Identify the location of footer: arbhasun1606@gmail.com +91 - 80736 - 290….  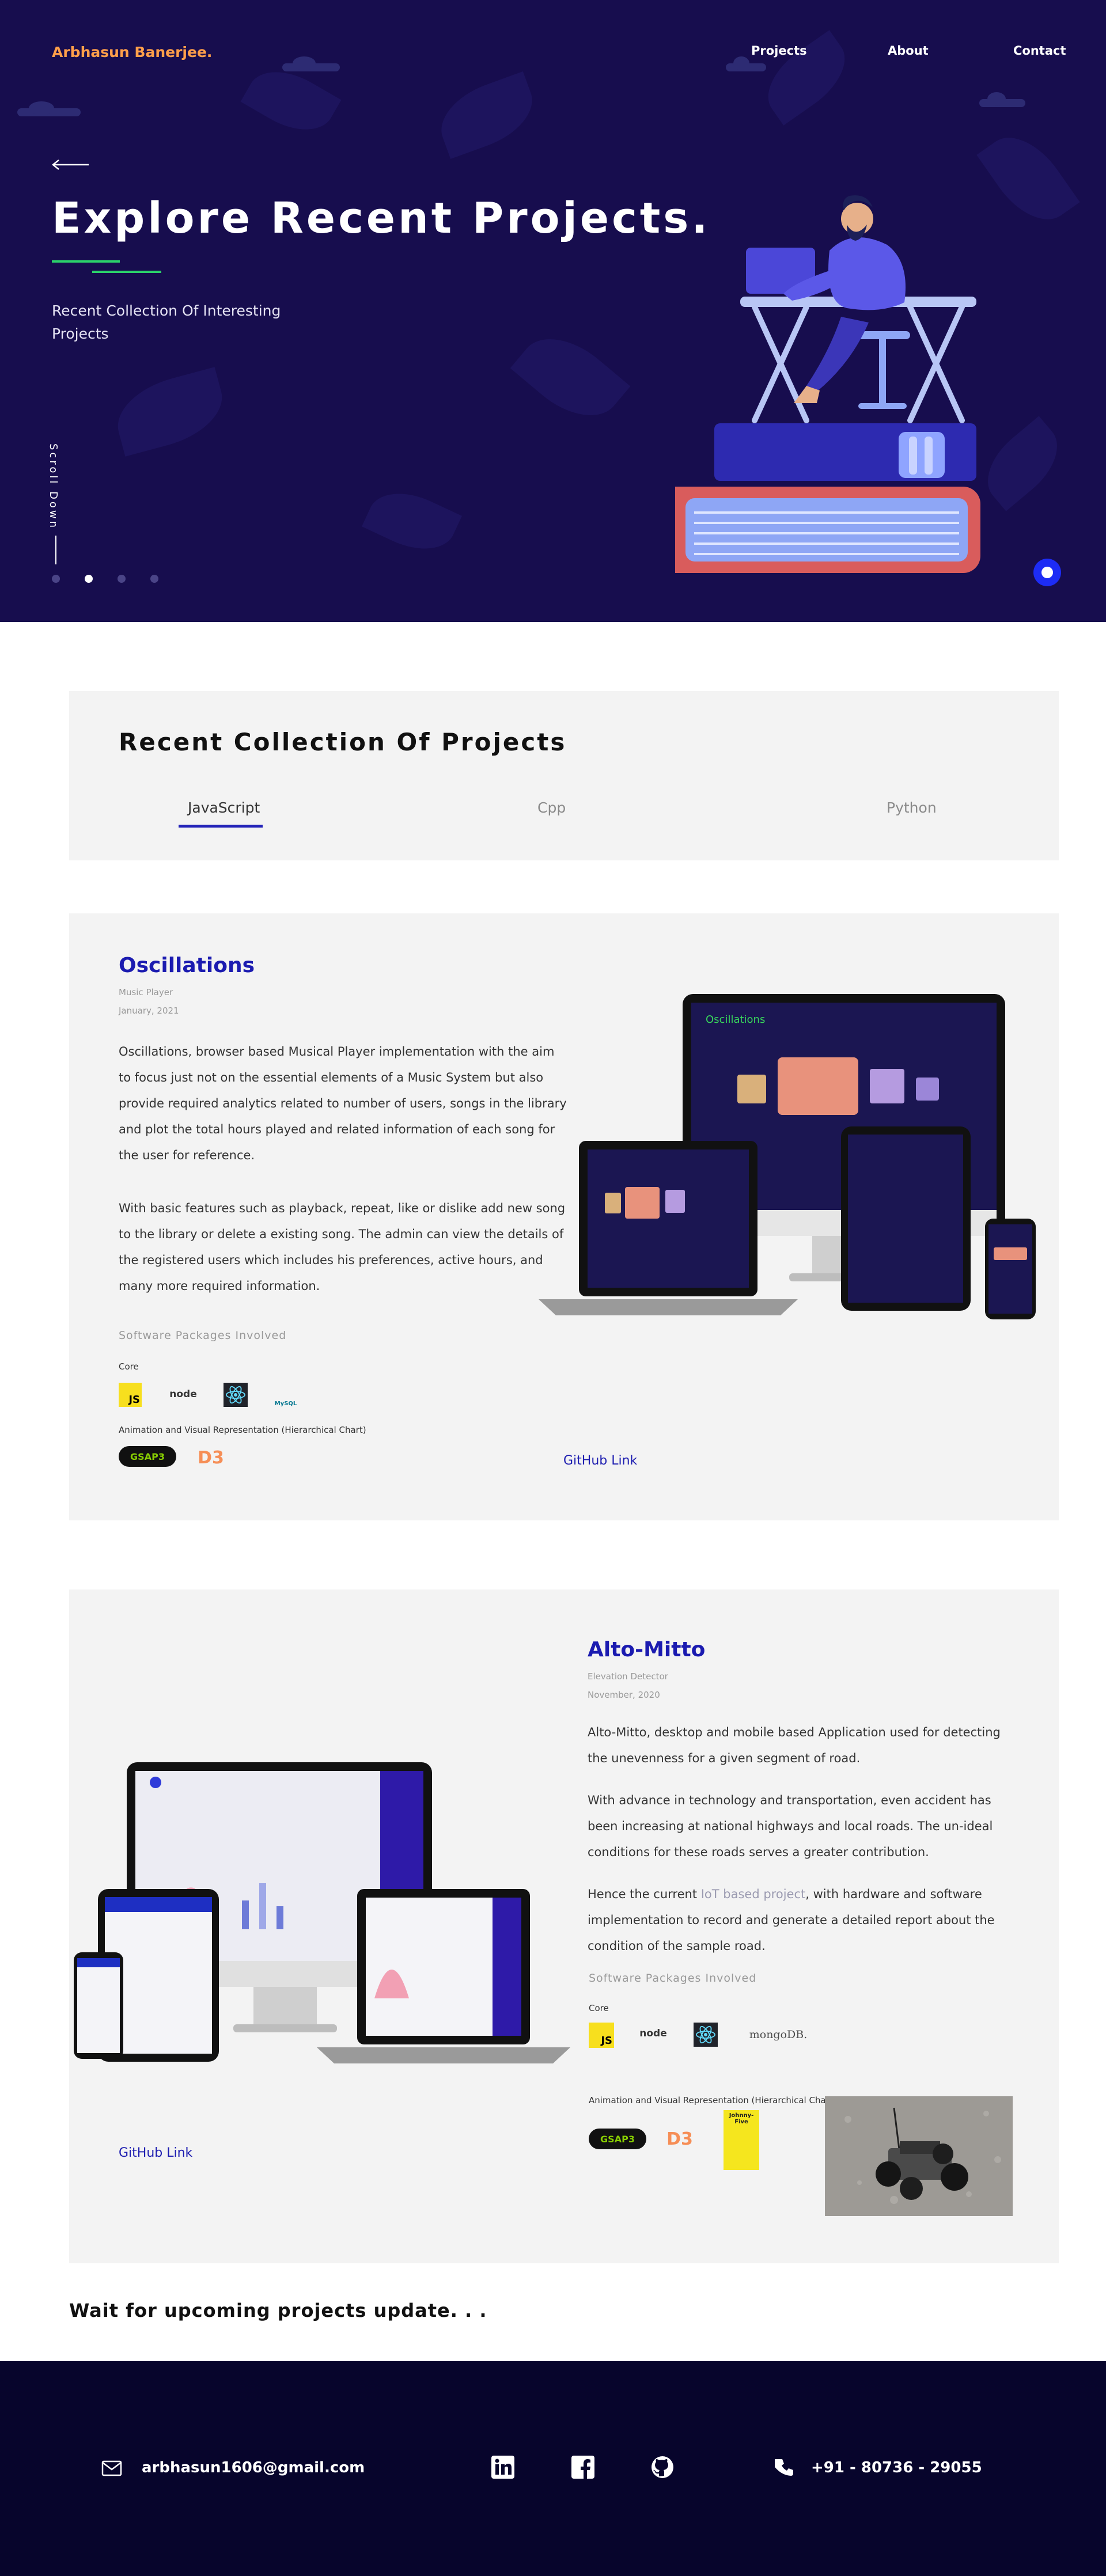
(553, 2468).